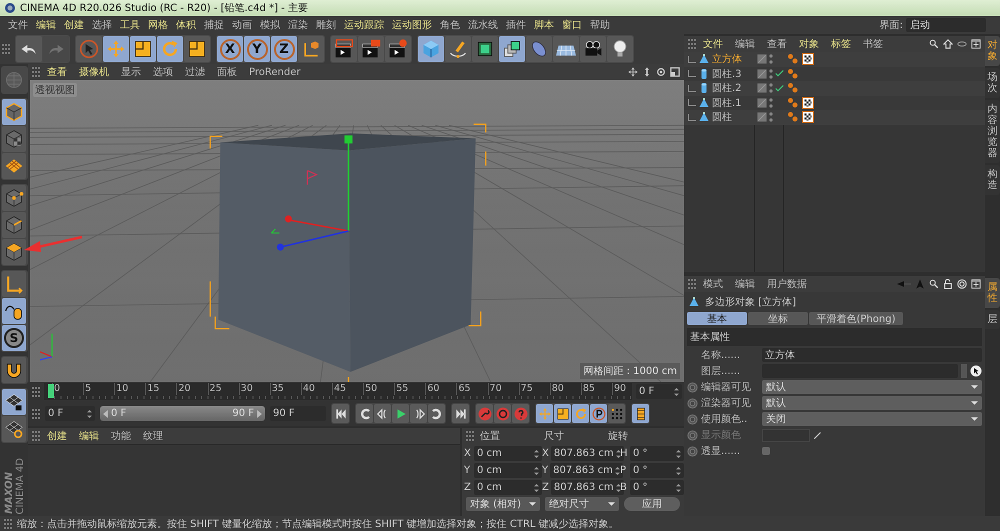  What do you see at coordinates (520, 413) in the screenshot?
I see `help-button` at bounding box center [520, 413].